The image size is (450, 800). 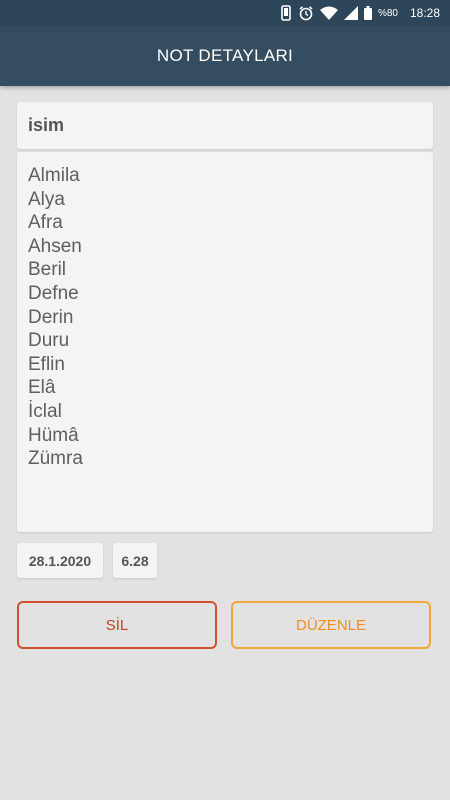 What do you see at coordinates (328, 13) in the screenshot?
I see `wifi-icon` at bounding box center [328, 13].